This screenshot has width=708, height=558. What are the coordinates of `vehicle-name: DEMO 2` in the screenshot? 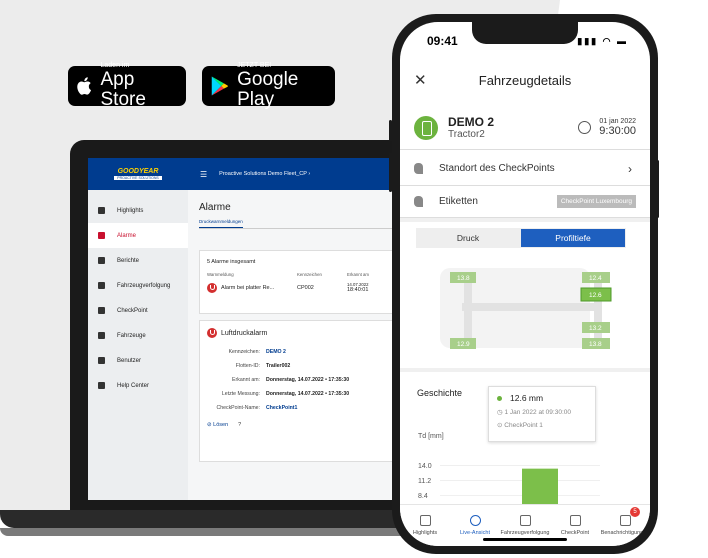 It's located at (471, 122).